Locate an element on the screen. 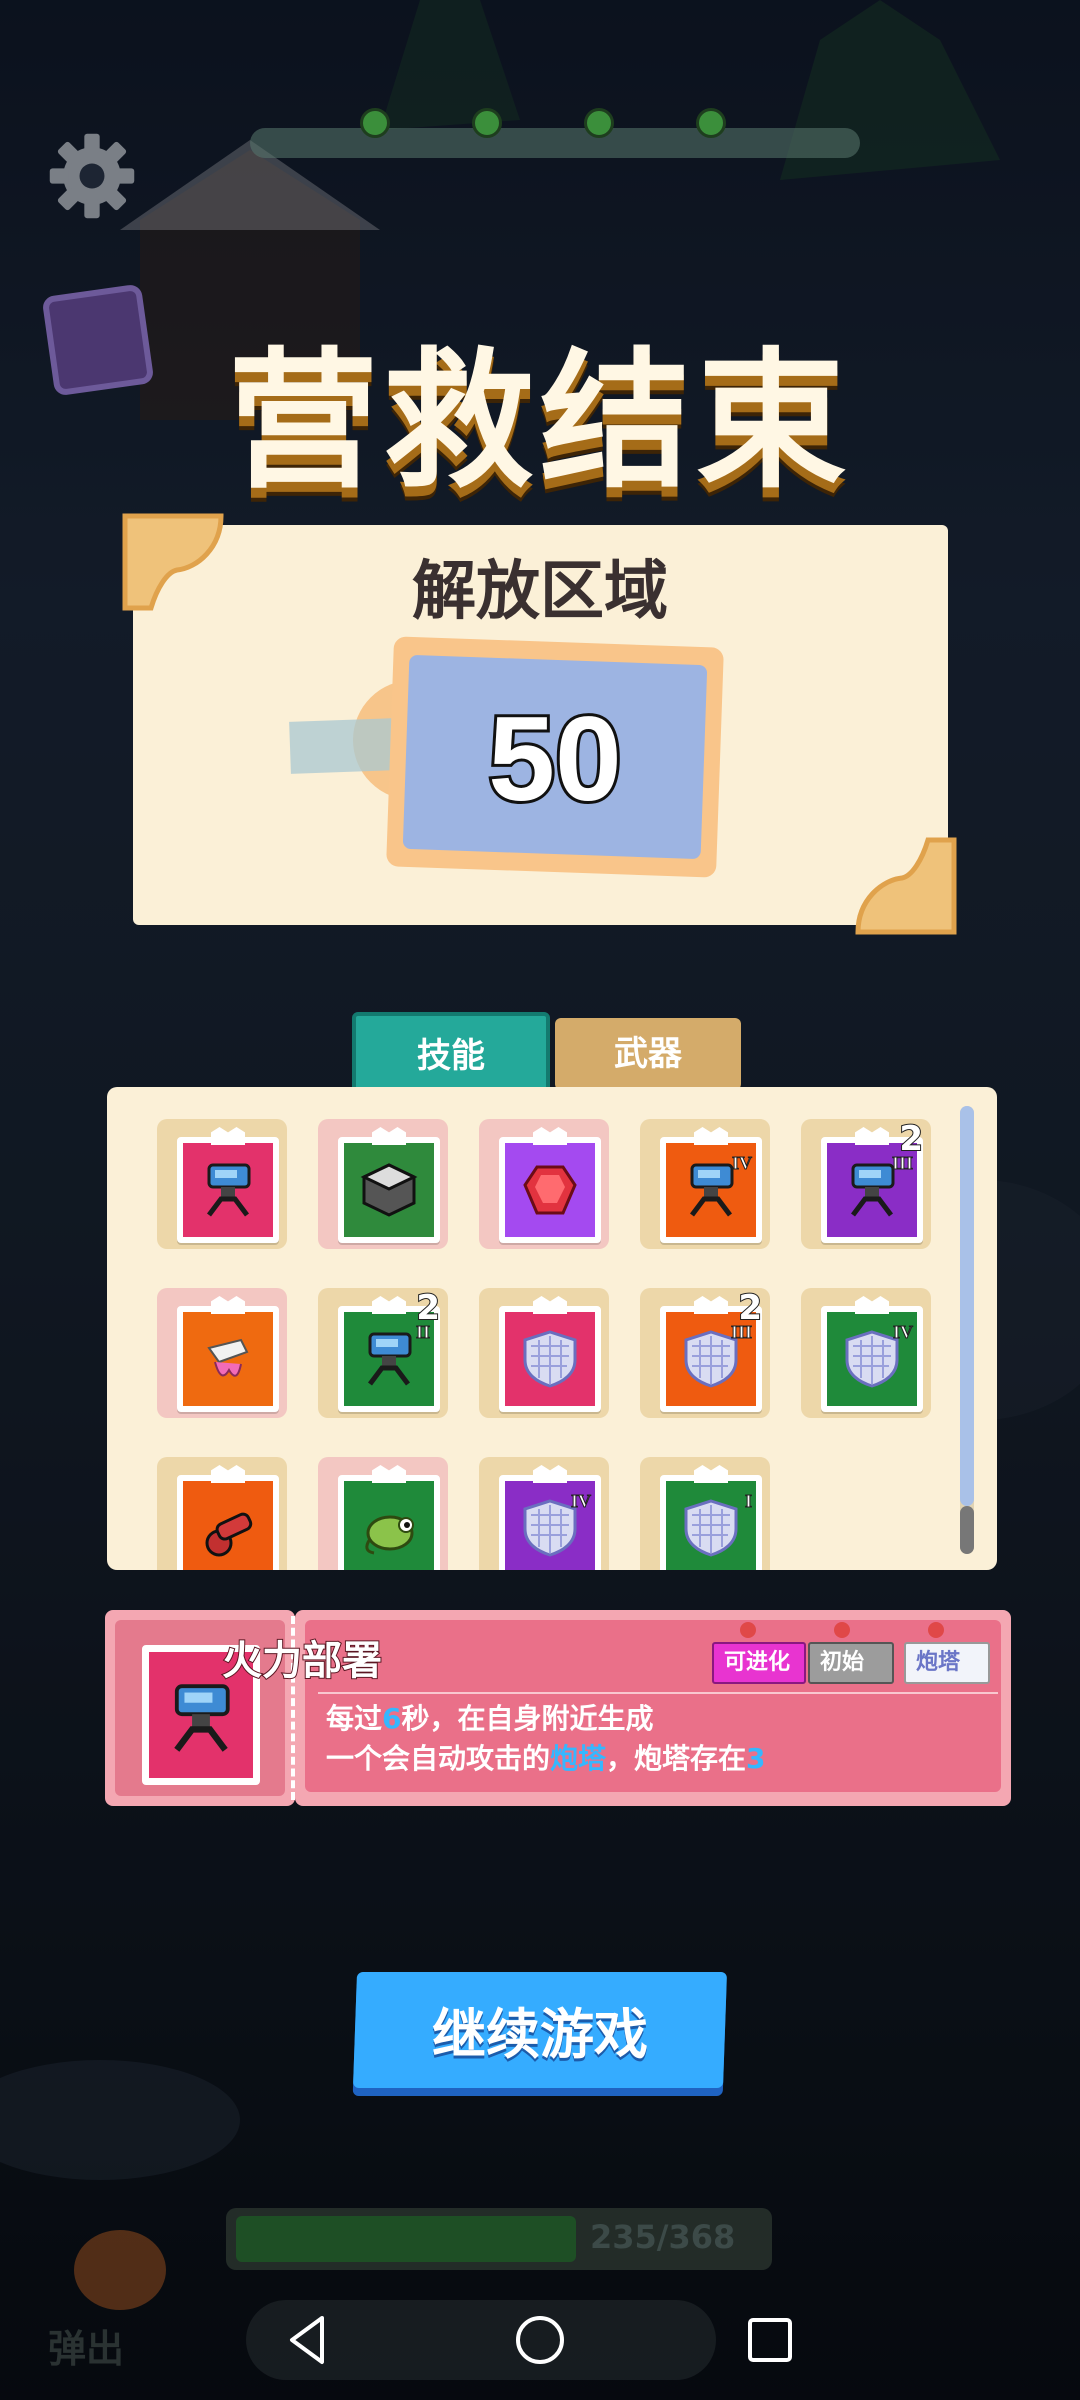 This screenshot has width=1080, height=2400. turret-card is located at coordinates (228, 1185).